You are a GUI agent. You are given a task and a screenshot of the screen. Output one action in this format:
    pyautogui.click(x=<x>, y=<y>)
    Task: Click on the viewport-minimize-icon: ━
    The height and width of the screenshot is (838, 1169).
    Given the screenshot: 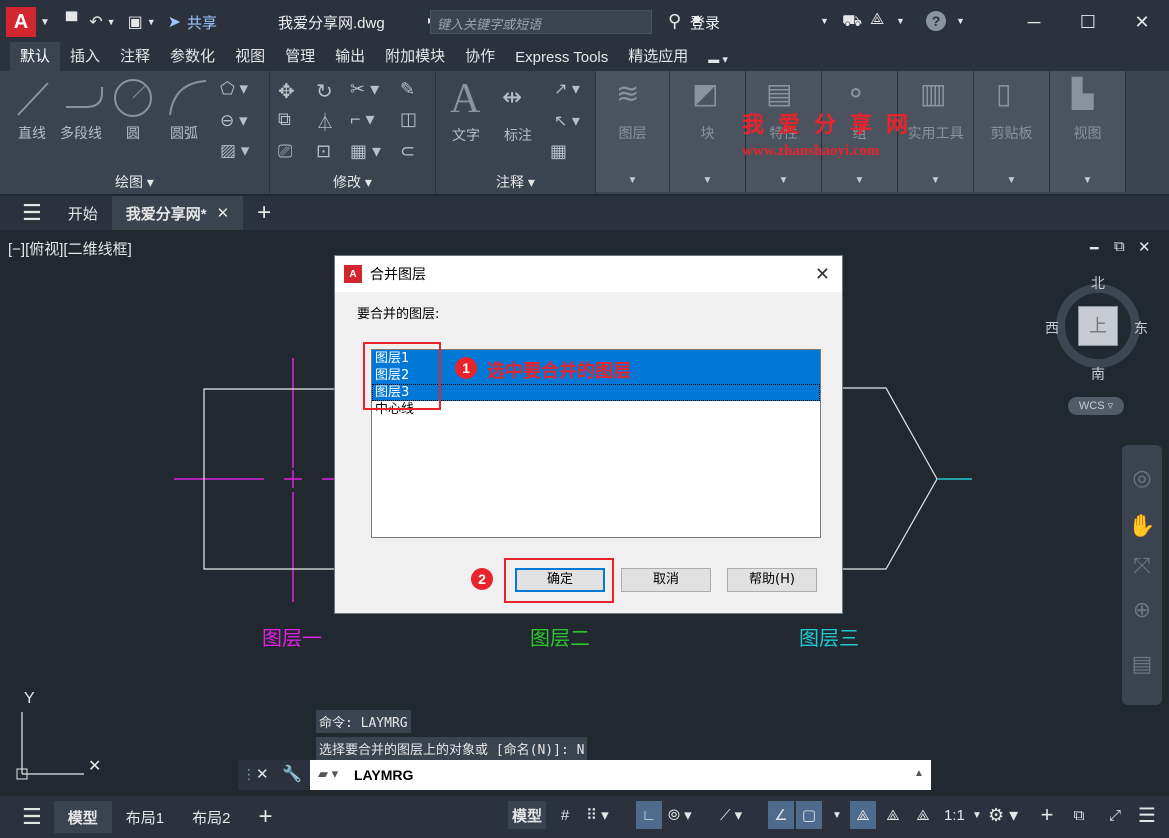 What is the action you would take?
    pyautogui.click(x=1094, y=248)
    